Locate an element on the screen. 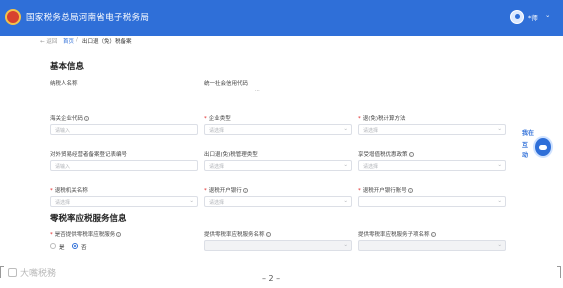 This screenshot has height=288, width=563. trade-registration-input: 请输入 is located at coordinates (124, 165).